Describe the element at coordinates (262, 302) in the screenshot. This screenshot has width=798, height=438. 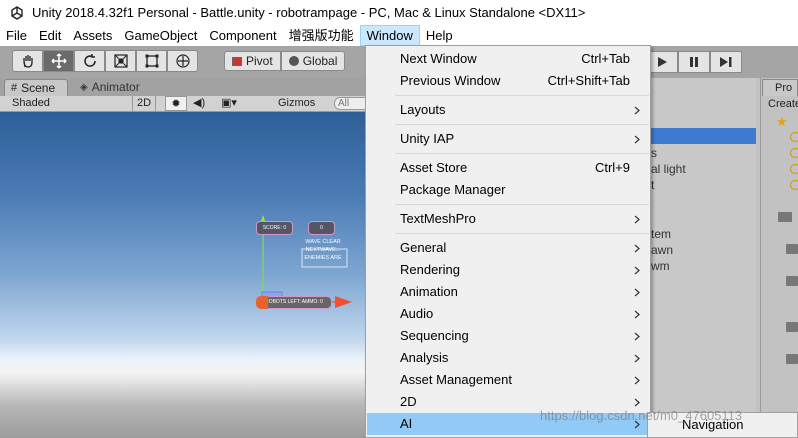
I see `hud-bar-accent` at that location.